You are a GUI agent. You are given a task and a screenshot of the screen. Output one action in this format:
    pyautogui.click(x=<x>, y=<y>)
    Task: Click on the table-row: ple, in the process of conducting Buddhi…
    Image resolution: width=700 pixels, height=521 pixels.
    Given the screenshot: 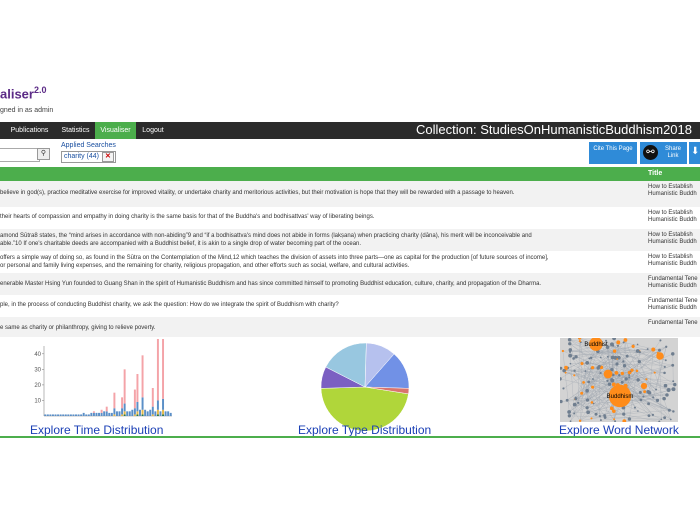 What is the action you would take?
    pyautogui.click(x=350, y=306)
    